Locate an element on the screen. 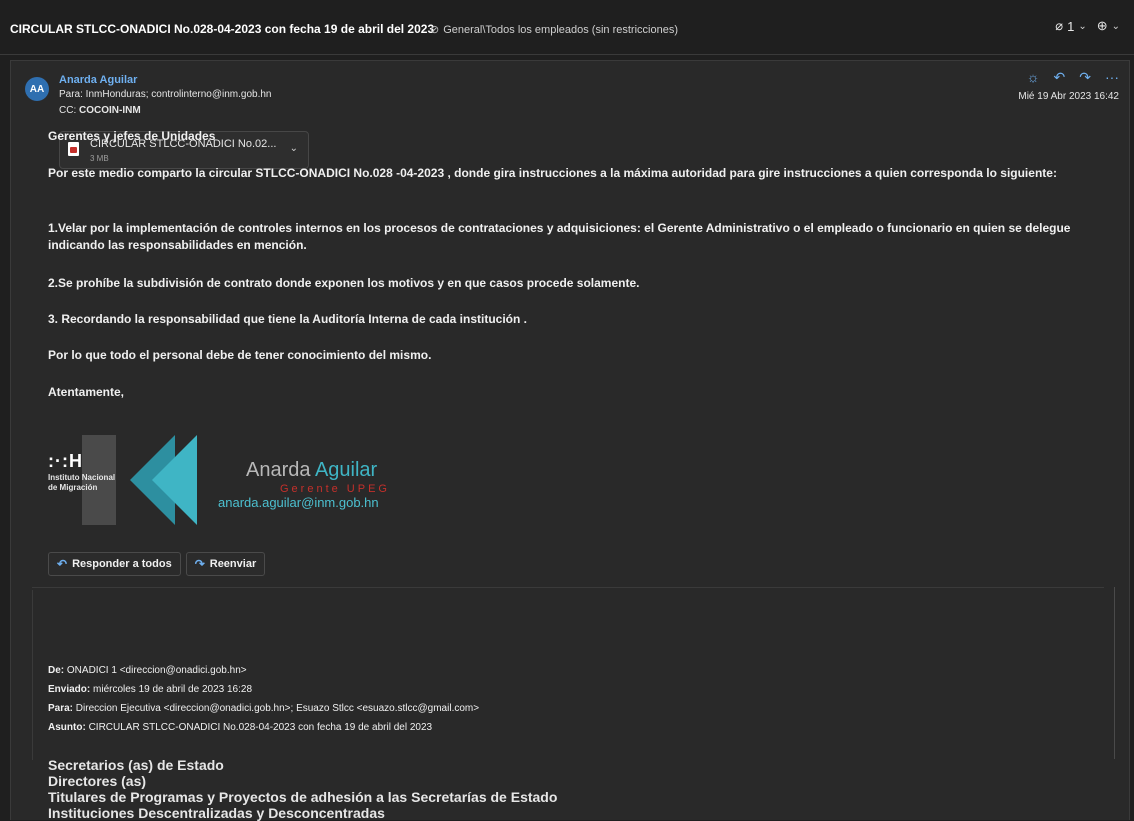 This screenshot has width=1134, height=821. header-actions: ⌀ 1 ⌄ ⊕ ⌄ is located at coordinates (1087, 26).